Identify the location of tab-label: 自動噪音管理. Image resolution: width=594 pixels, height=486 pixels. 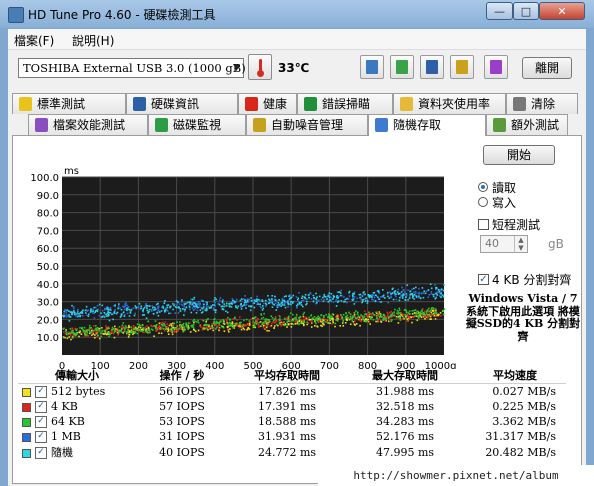
(307, 125).